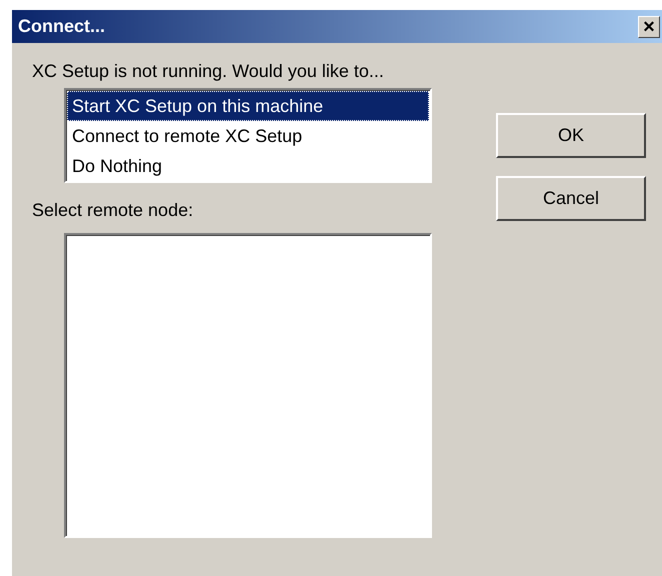  I want to click on ok-button: OK, so click(571, 135).